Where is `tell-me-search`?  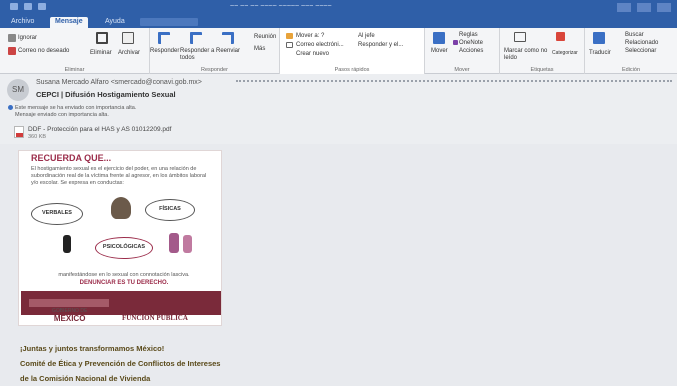 tell-me-search is located at coordinates (169, 22).